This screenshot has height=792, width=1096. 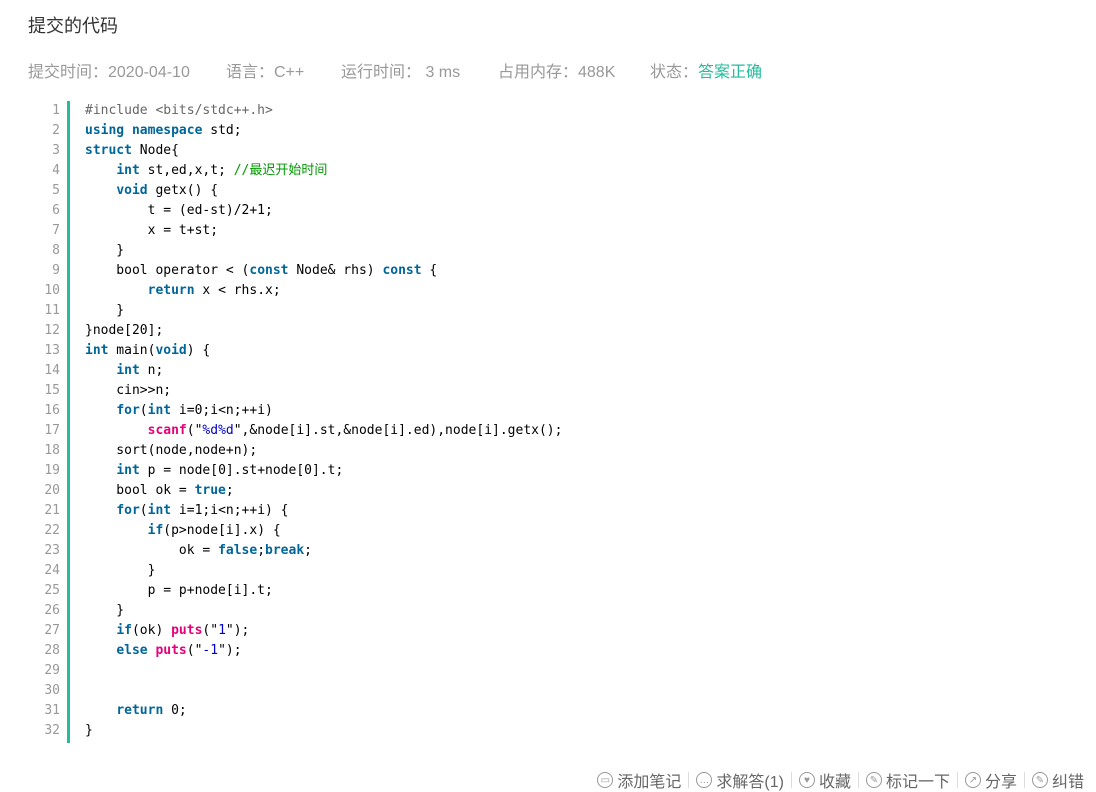 I want to click on line-number: 3, so click(x=56, y=150).